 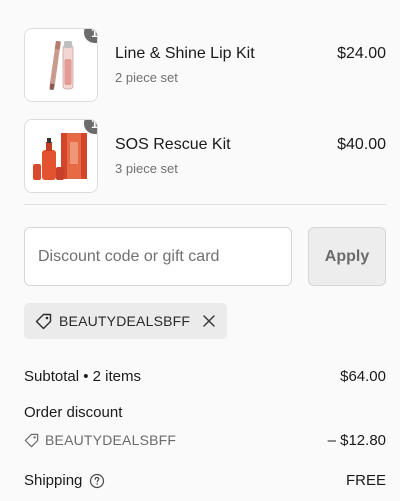 I want to click on subtotal-value: $64.00, so click(x=363, y=376).